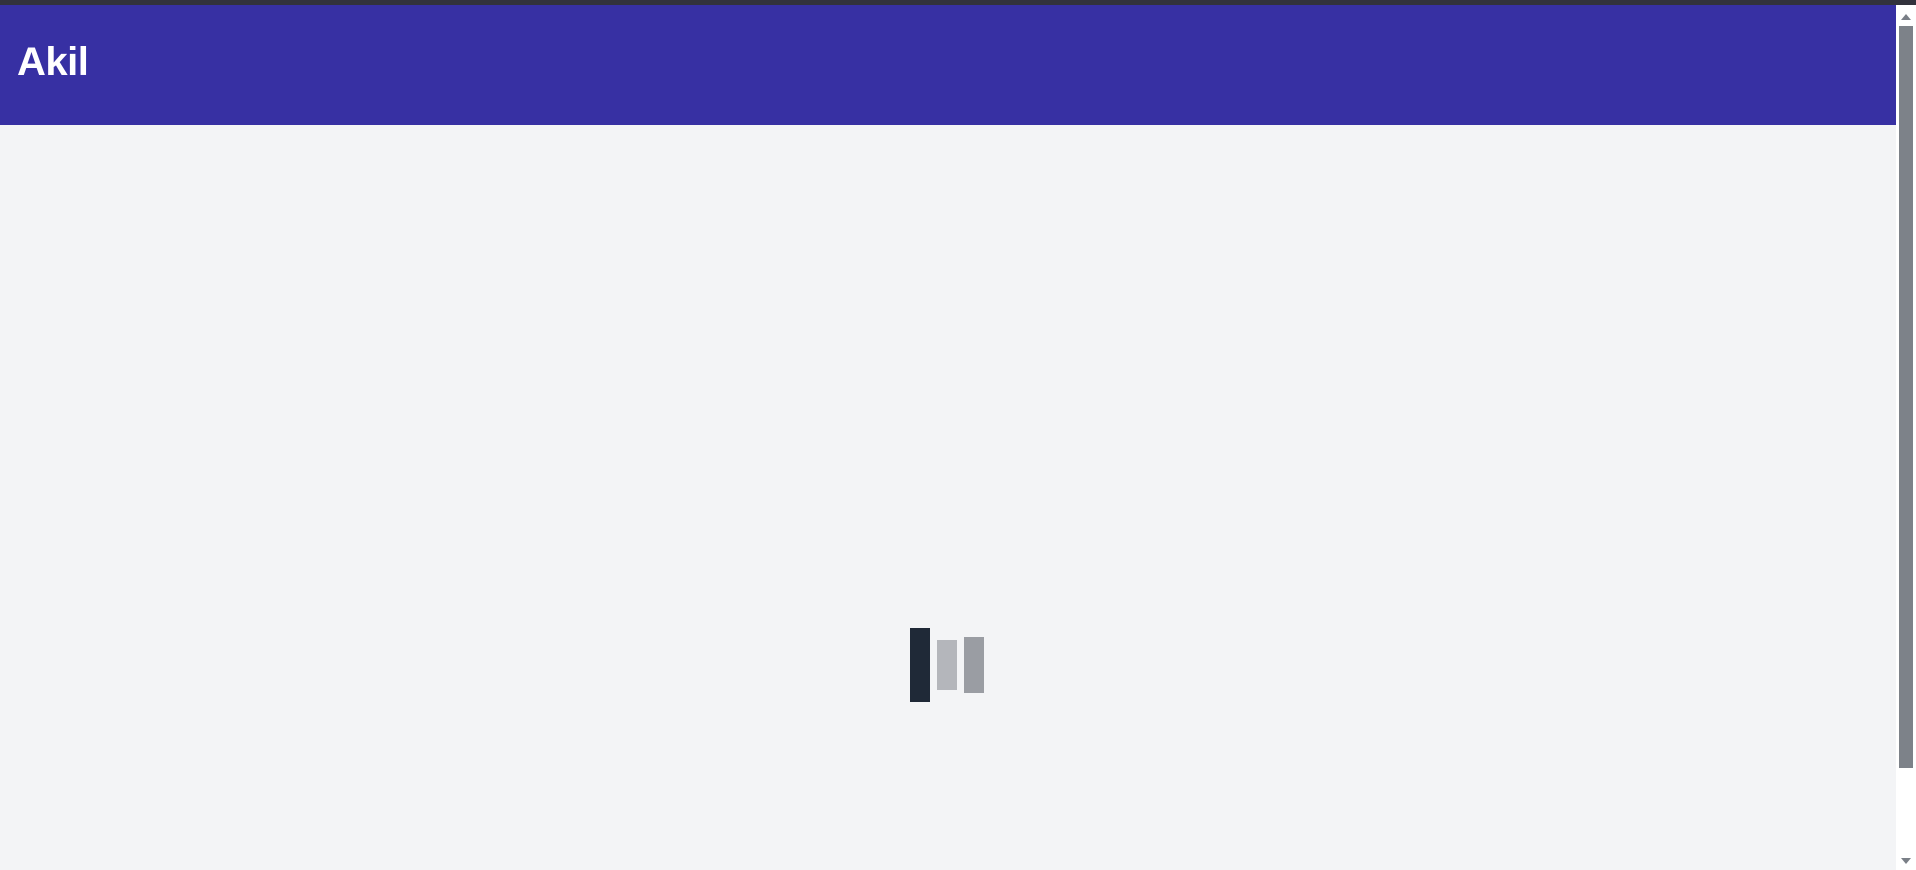  What do you see at coordinates (1906, 17) in the screenshot?
I see `scroll-up-arrow-icon` at bounding box center [1906, 17].